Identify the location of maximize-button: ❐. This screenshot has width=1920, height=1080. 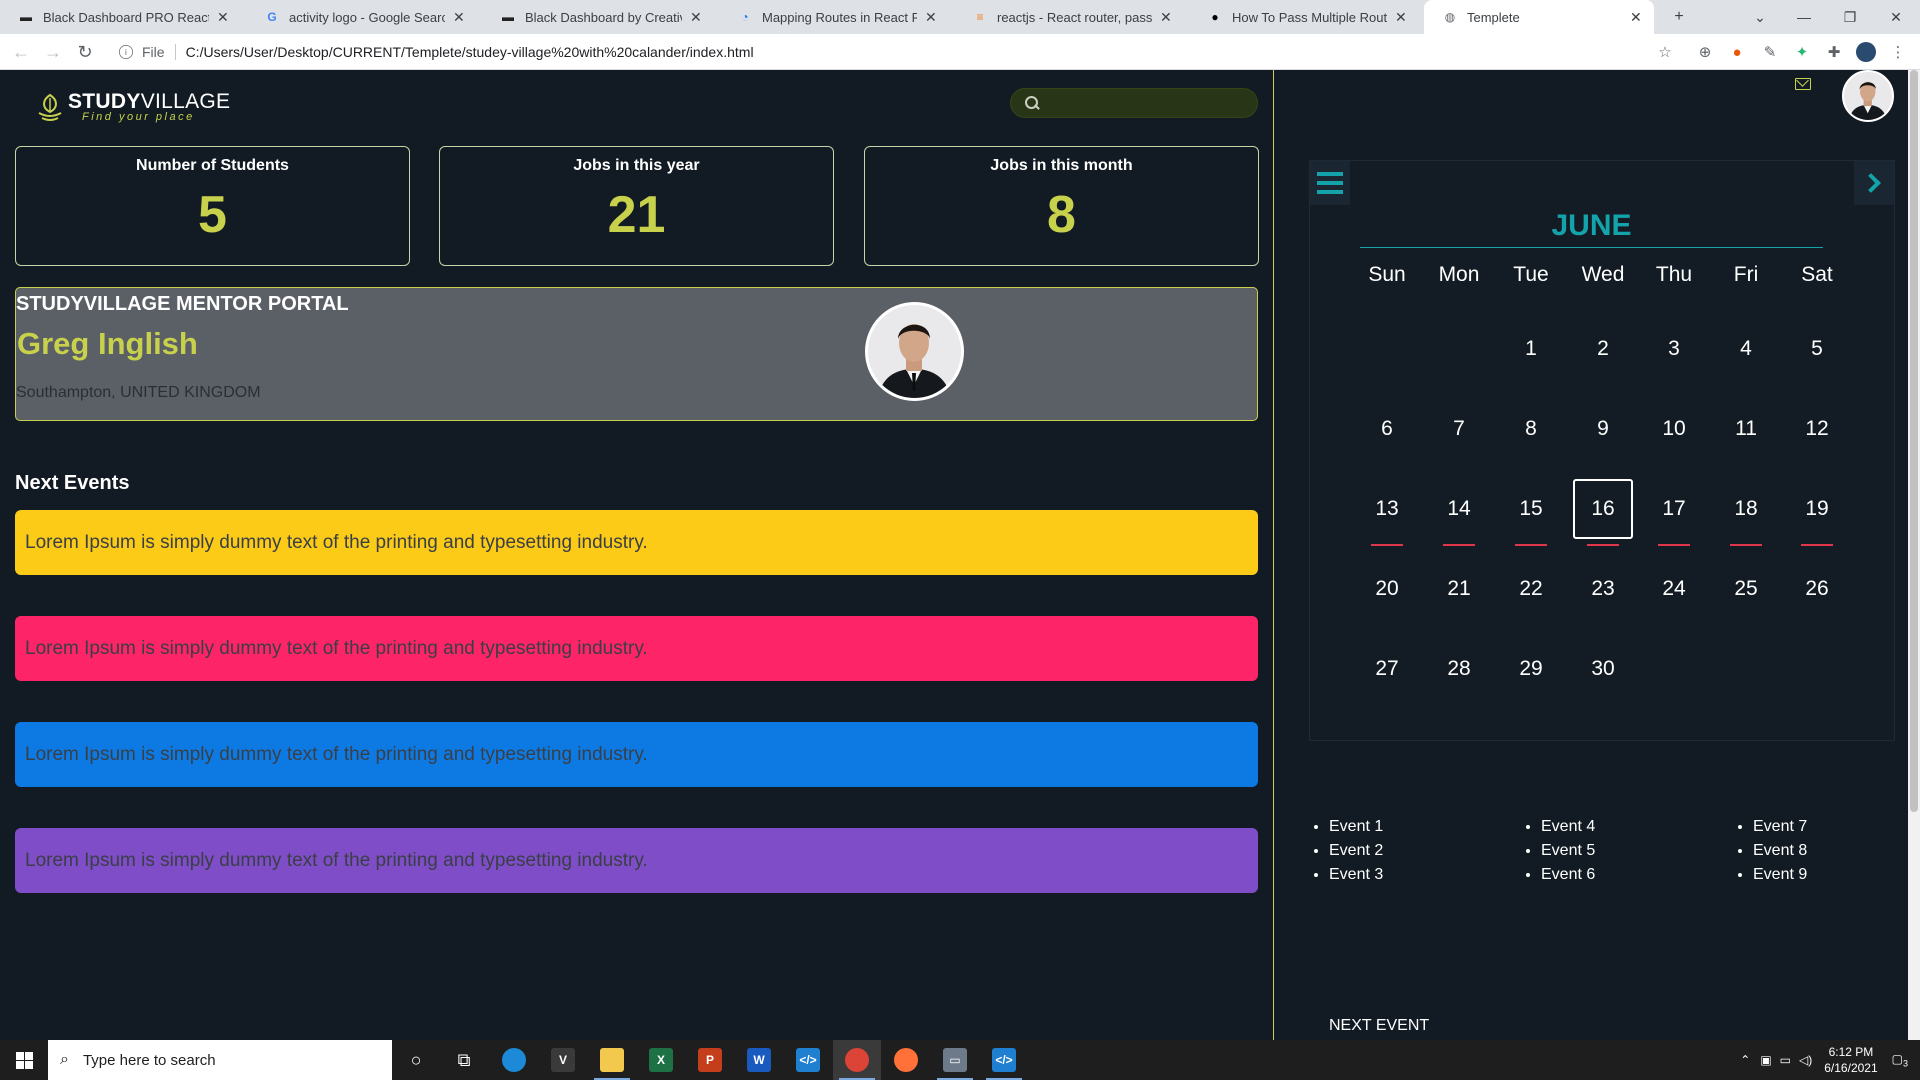
(1850, 17).